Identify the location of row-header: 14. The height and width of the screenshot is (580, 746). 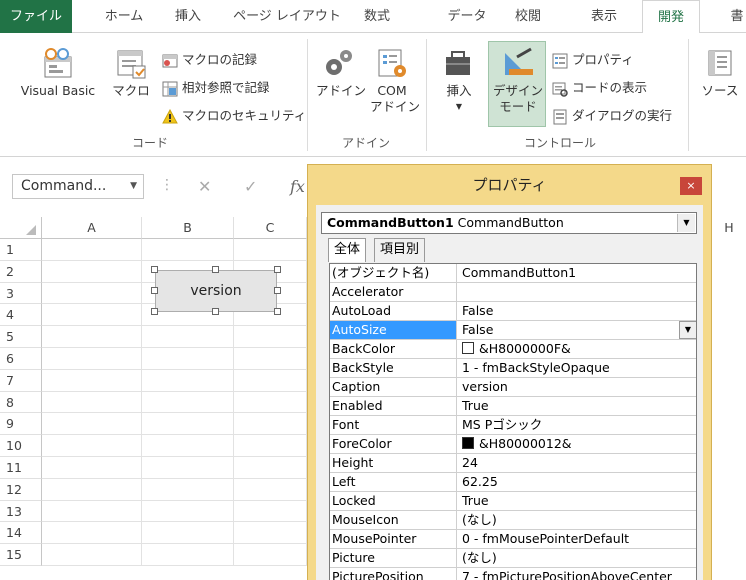
(21, 533).